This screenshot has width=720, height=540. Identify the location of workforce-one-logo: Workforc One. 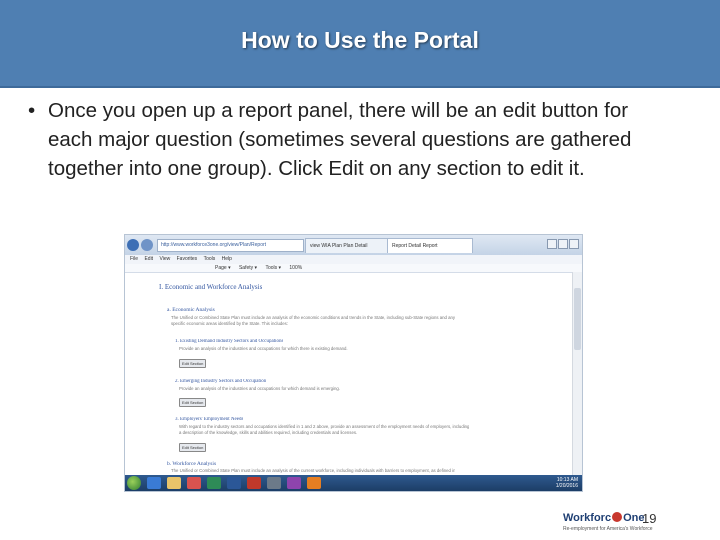
(604, 518).